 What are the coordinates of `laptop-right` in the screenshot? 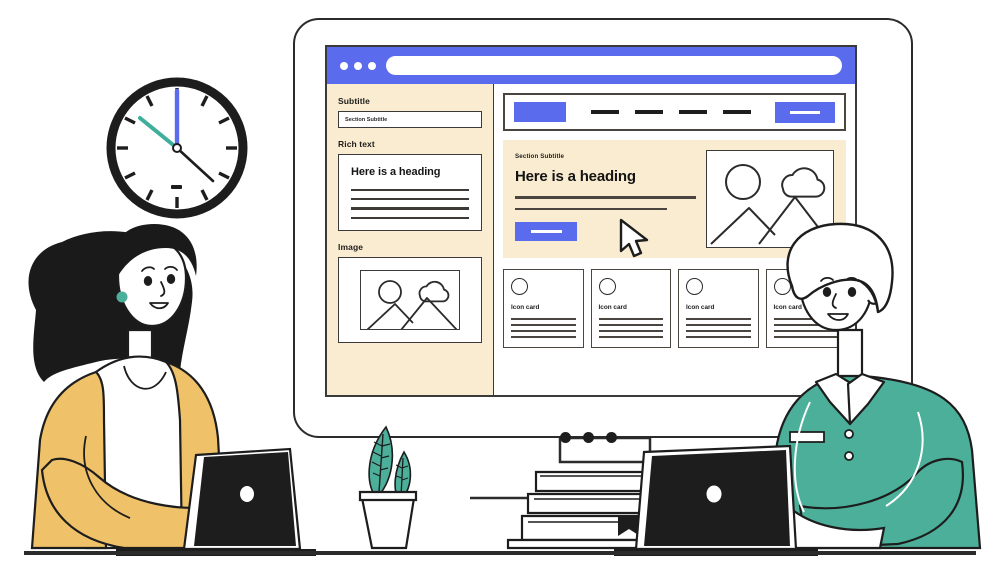 It's located at (716, 500).